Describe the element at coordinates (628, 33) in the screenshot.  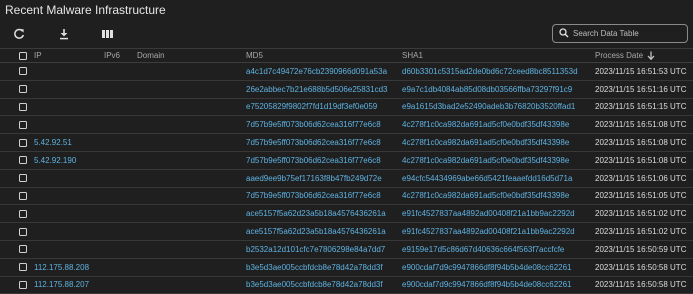
I see `search-input` at that location.